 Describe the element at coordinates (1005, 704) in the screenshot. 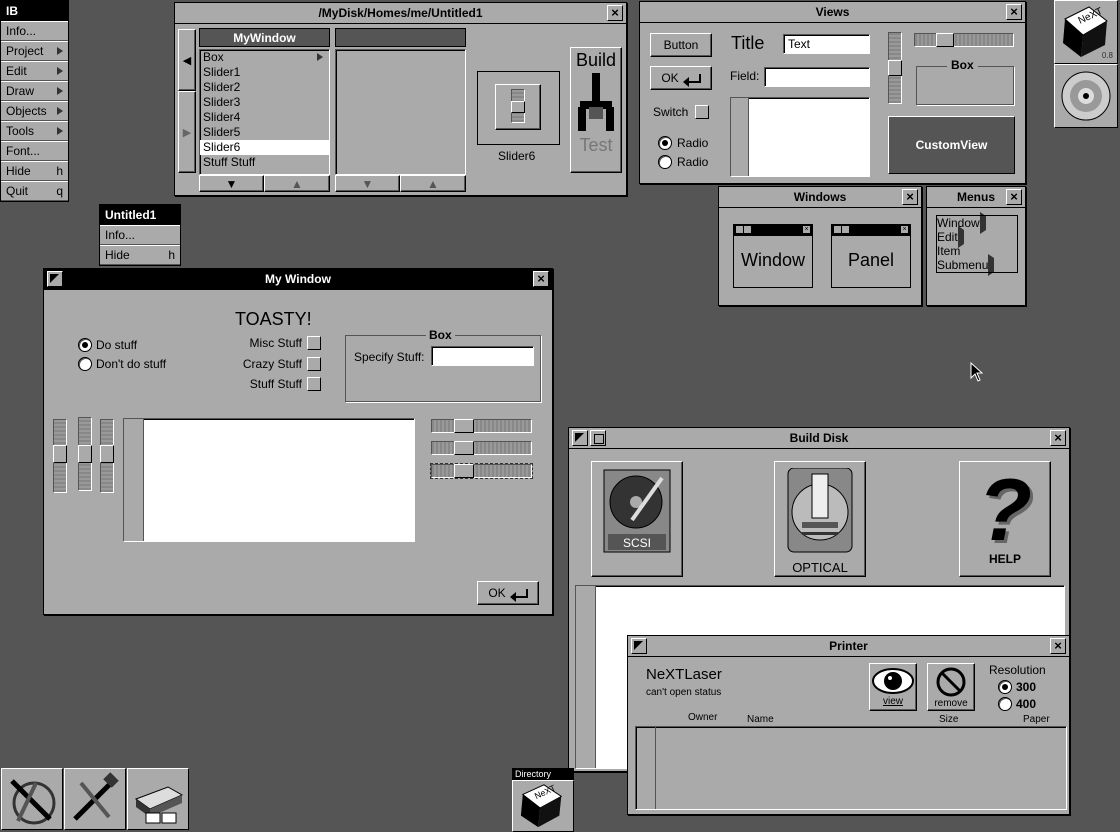

I see `resolution-400-radio` at that location.